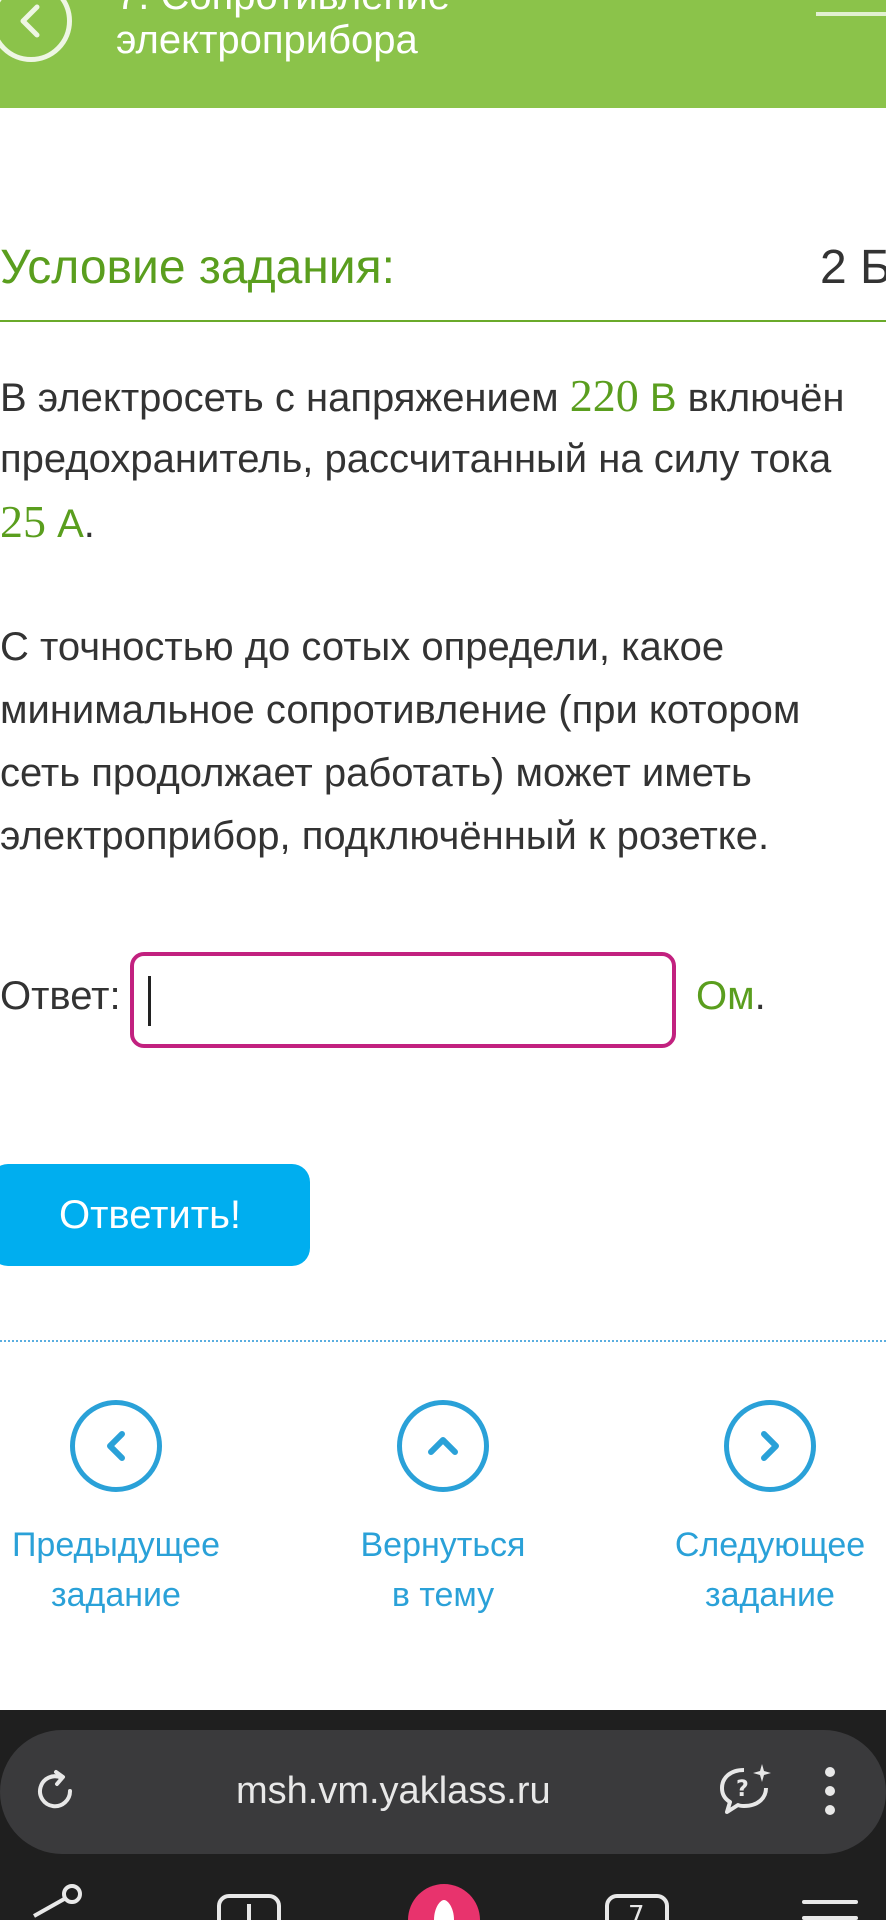  What do you see at coordinates (830, 1791) in the screenshot?
I see `more-options-icon` at bounding box center [830, 1791].